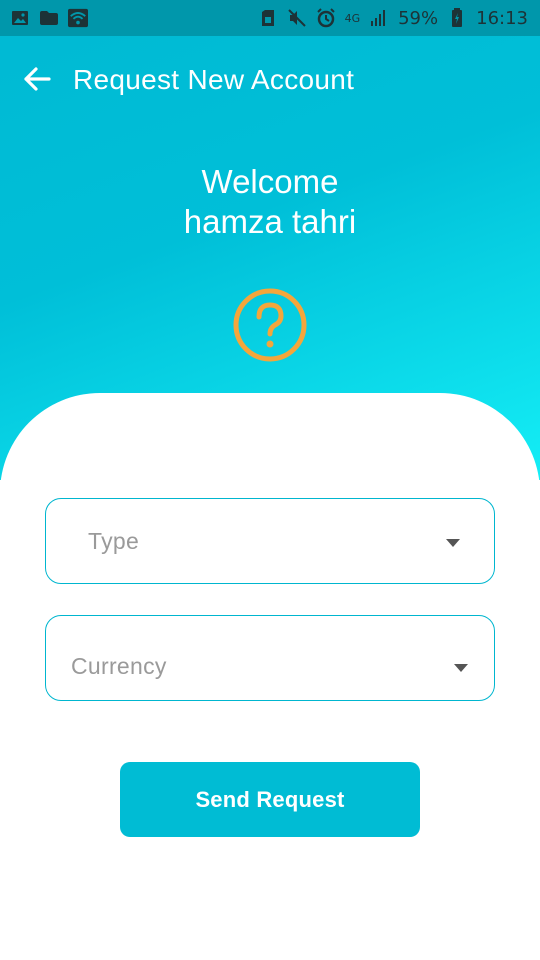 The width and height of the screenshot is (540, 960). I want to click on status-bar: 4G 59% 16:13, so click(270, 18).